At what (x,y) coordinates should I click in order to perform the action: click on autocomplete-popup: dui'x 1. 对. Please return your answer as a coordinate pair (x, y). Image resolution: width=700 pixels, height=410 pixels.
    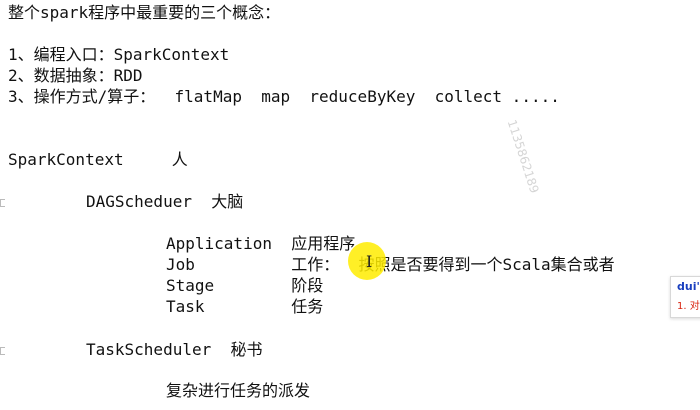
    Looking at the image, I should click on (685, 297).